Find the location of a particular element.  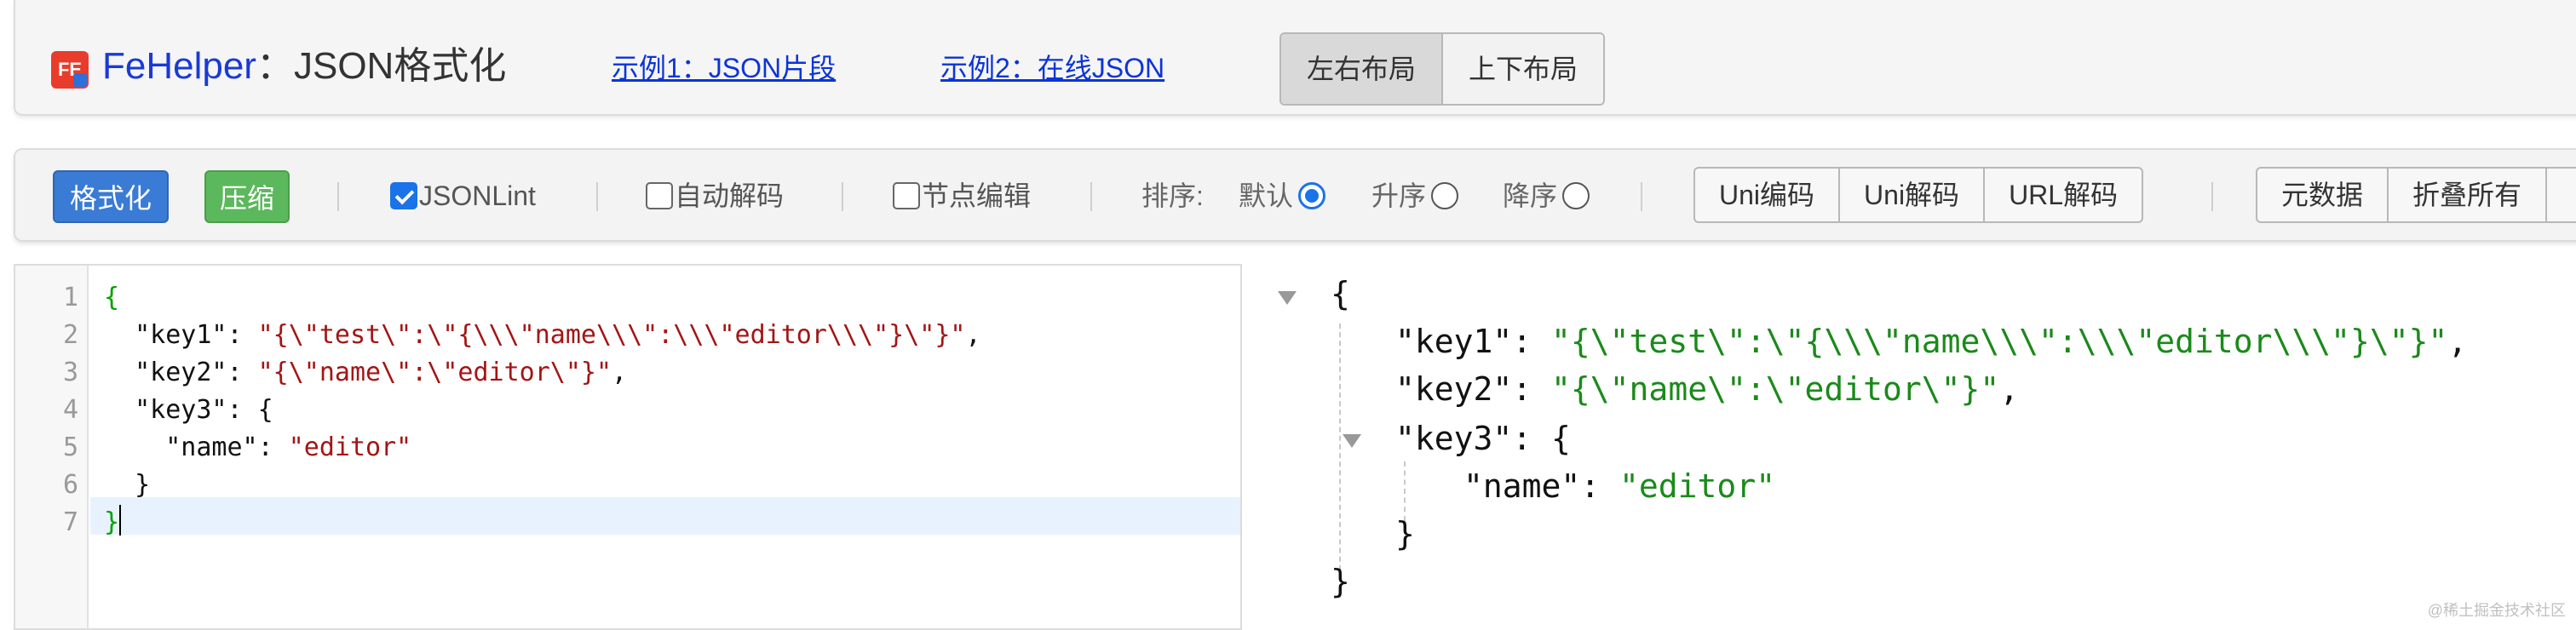

more-button is located at coordinates (2561, 195).